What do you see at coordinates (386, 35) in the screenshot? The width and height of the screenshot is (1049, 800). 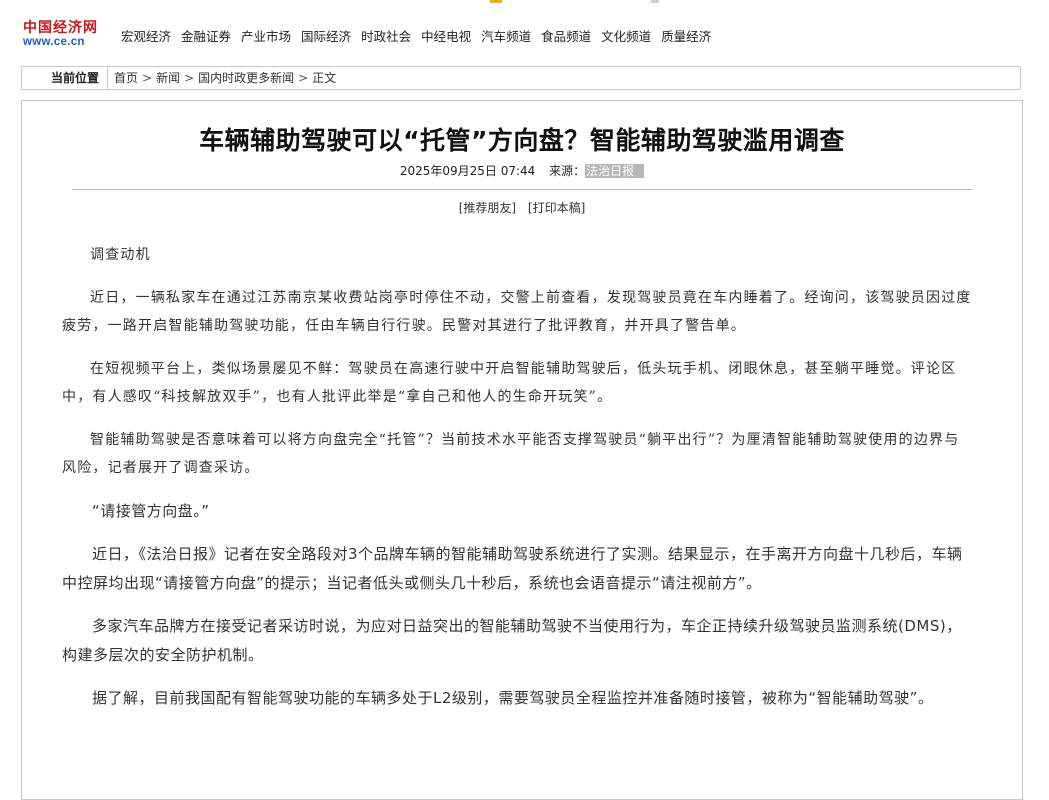 I see `nav-item-politics: 时政社会` at bounding box center [386, 35].